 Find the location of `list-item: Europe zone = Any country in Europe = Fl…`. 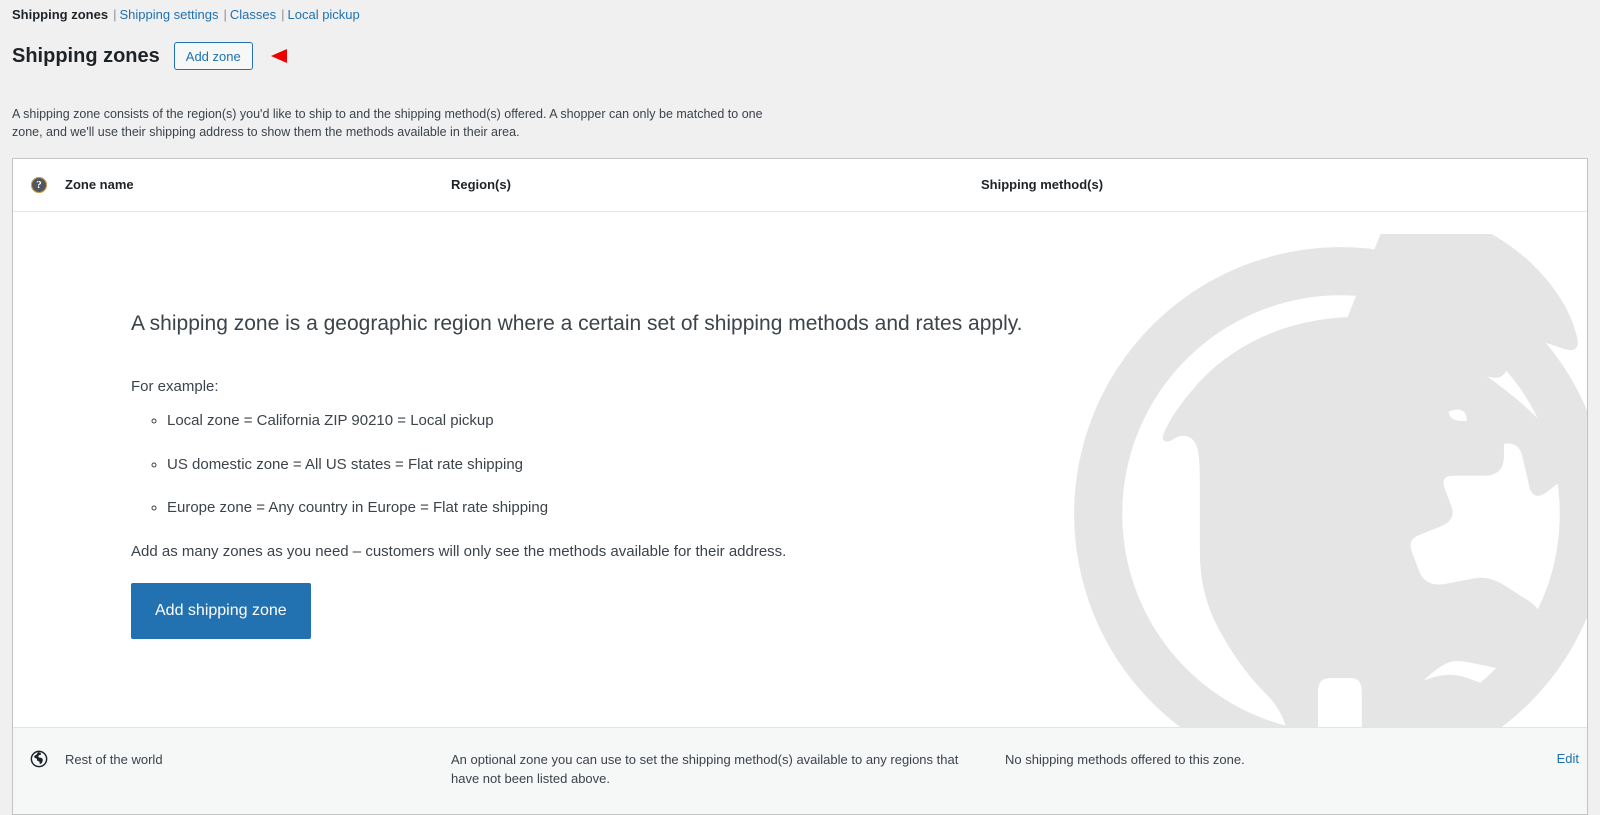

list-item: Europe zone = Any country in Europe = Fl… is located at coordinates (877, 508).